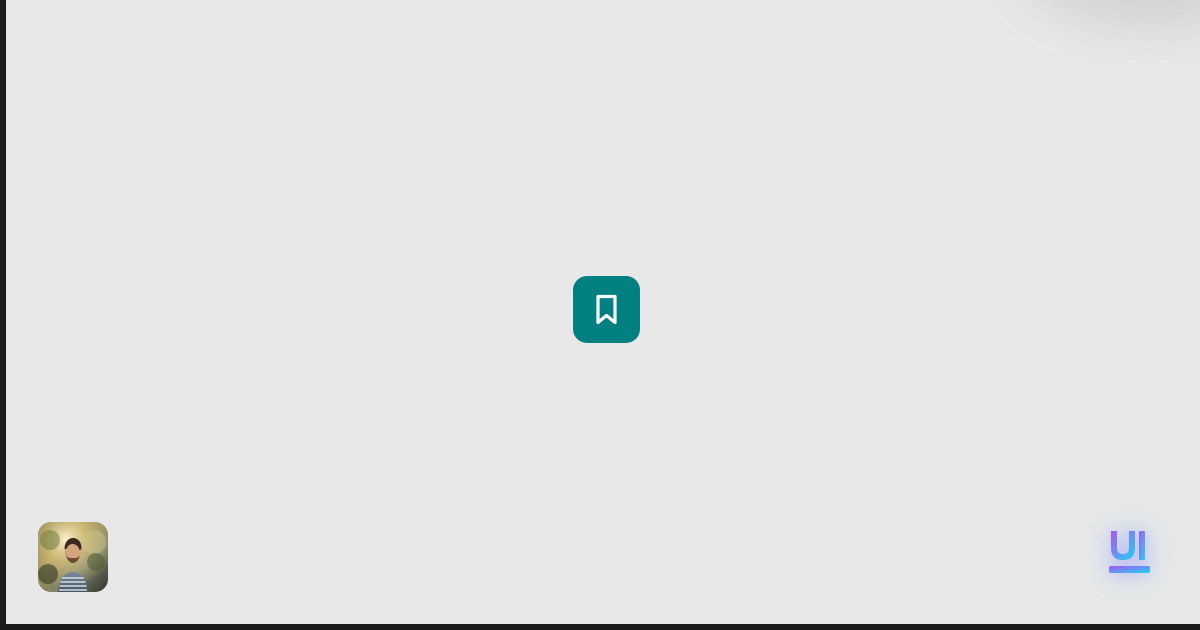 This screenshot has height=630, width=1200. I want to click on ui-logo, so click(1129, 552).